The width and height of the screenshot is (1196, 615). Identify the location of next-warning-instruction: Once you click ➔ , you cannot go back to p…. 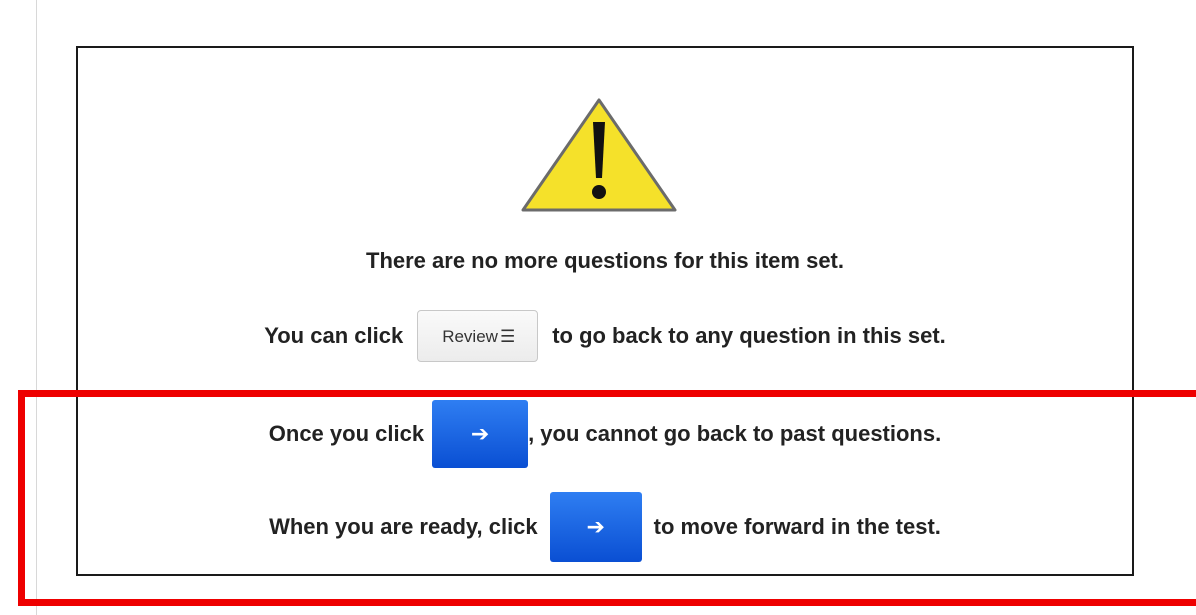
(605, 434).